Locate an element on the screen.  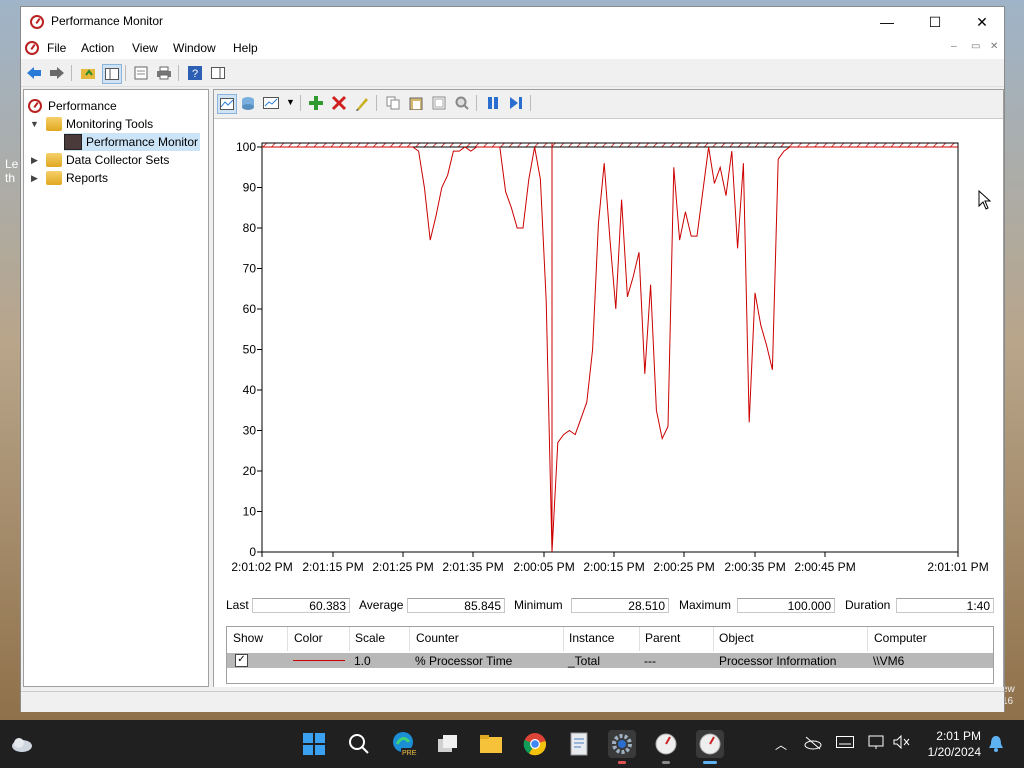
paste-counter-list-icon is located at coordinates (416, 103).